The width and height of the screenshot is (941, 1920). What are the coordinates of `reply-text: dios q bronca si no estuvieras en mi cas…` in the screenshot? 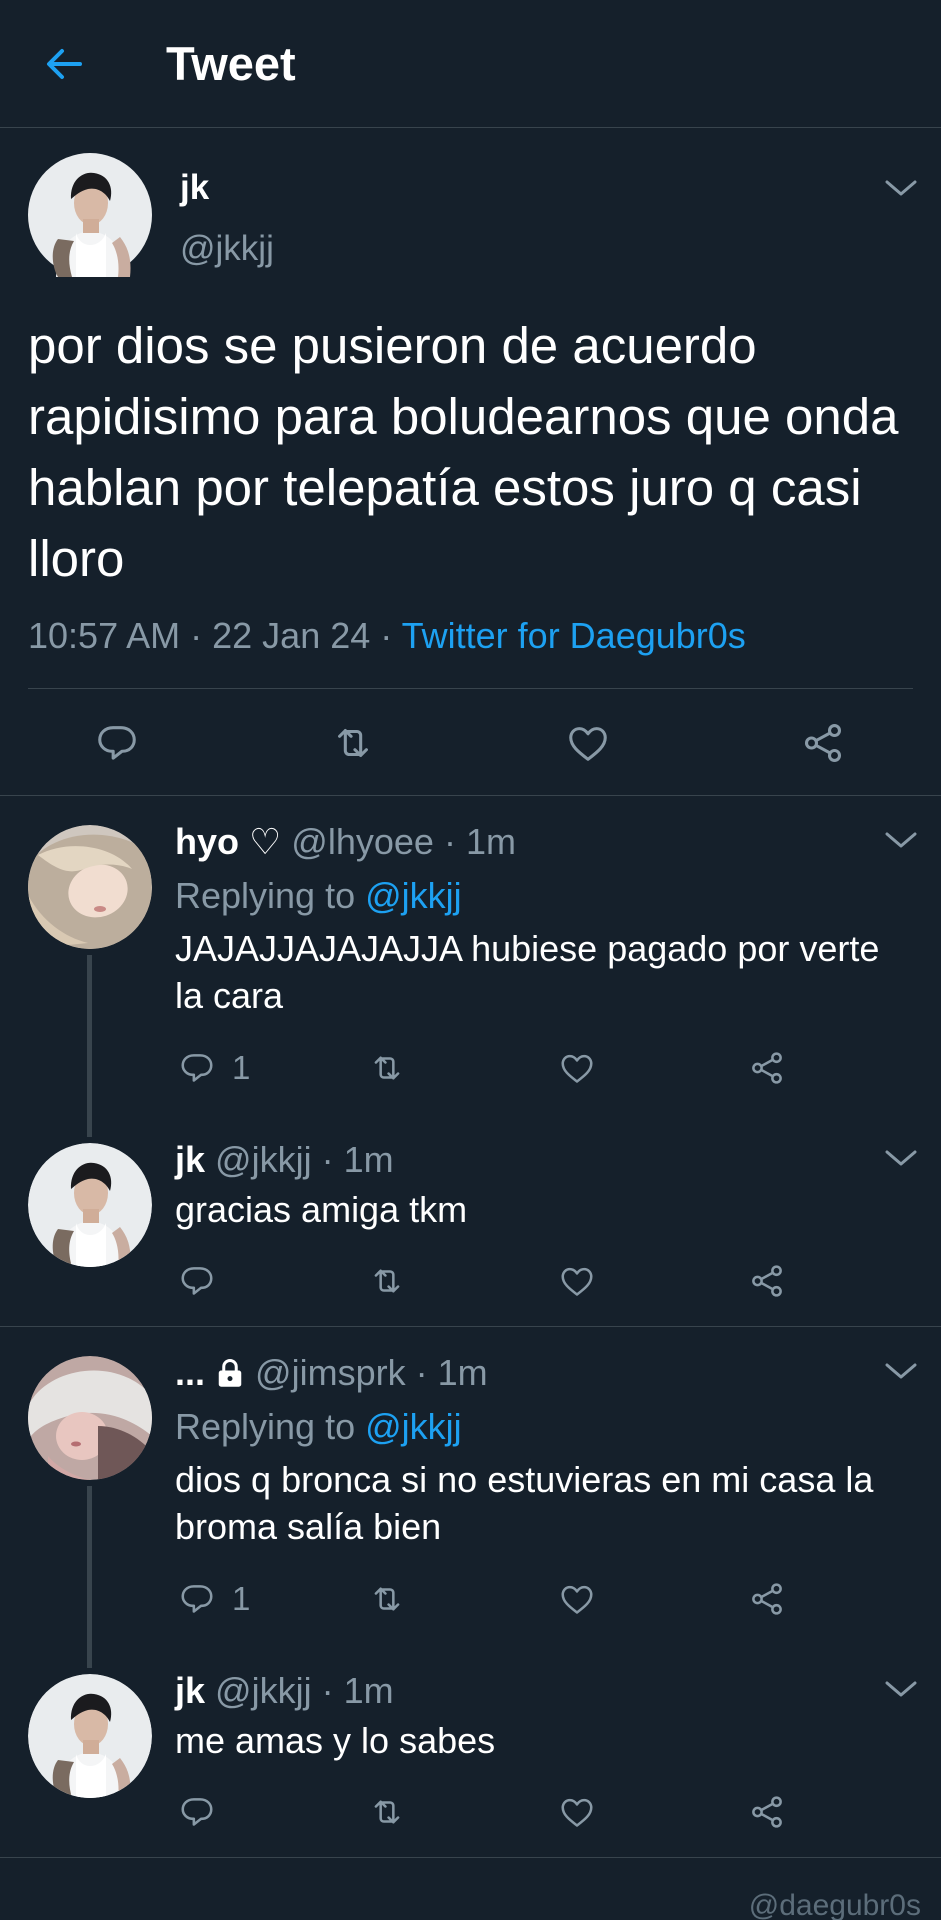 It's located at (524, 1503).